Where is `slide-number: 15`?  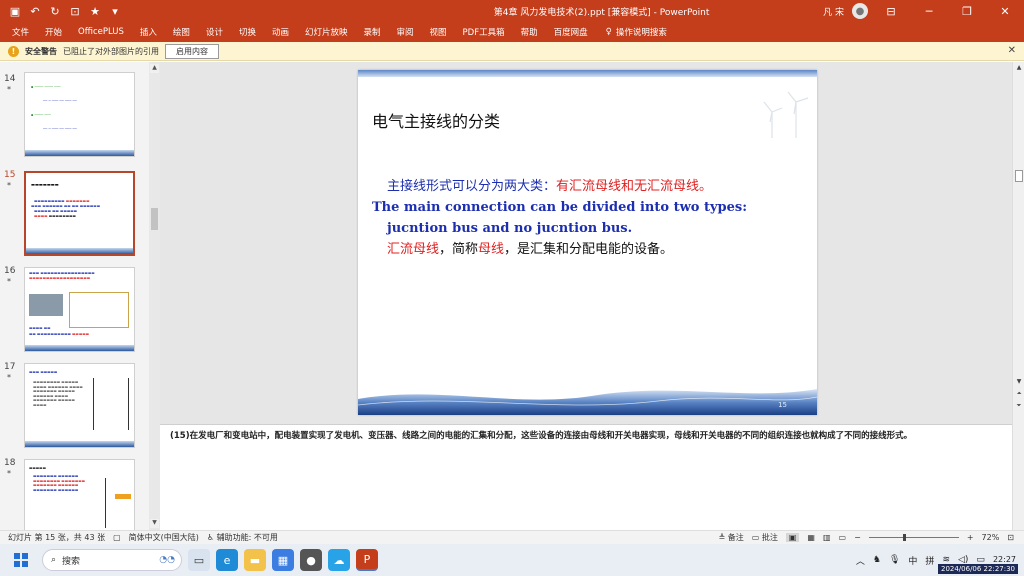
slide-number: 15 is located at coordinates (782, 405).